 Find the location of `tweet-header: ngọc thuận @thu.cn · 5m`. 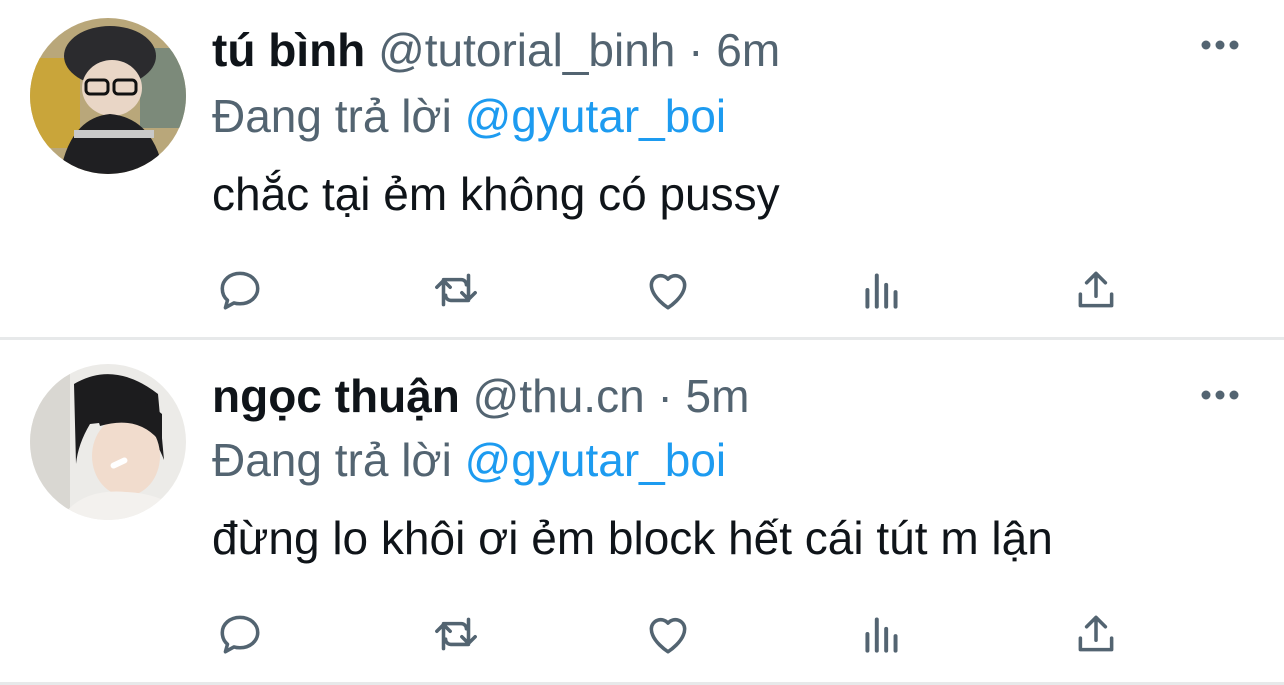

tweet-header: ngọc thuận @thu.cn · 5m is located at coordinates (480, 396).